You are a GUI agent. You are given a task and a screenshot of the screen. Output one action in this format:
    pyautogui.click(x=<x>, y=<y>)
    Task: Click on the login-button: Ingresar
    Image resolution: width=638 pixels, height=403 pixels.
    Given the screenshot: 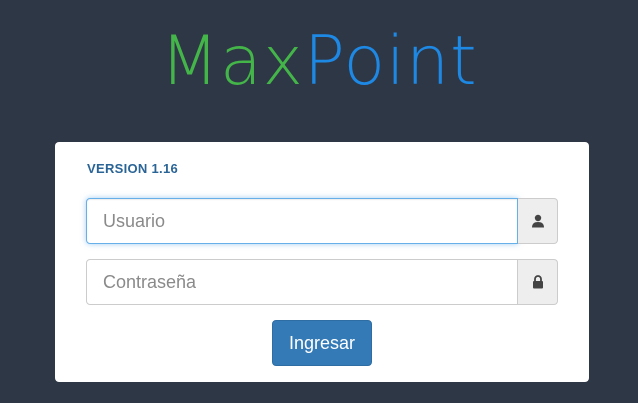 What is the action you would take?
    pyautogui.click(x=322, y=343)
    